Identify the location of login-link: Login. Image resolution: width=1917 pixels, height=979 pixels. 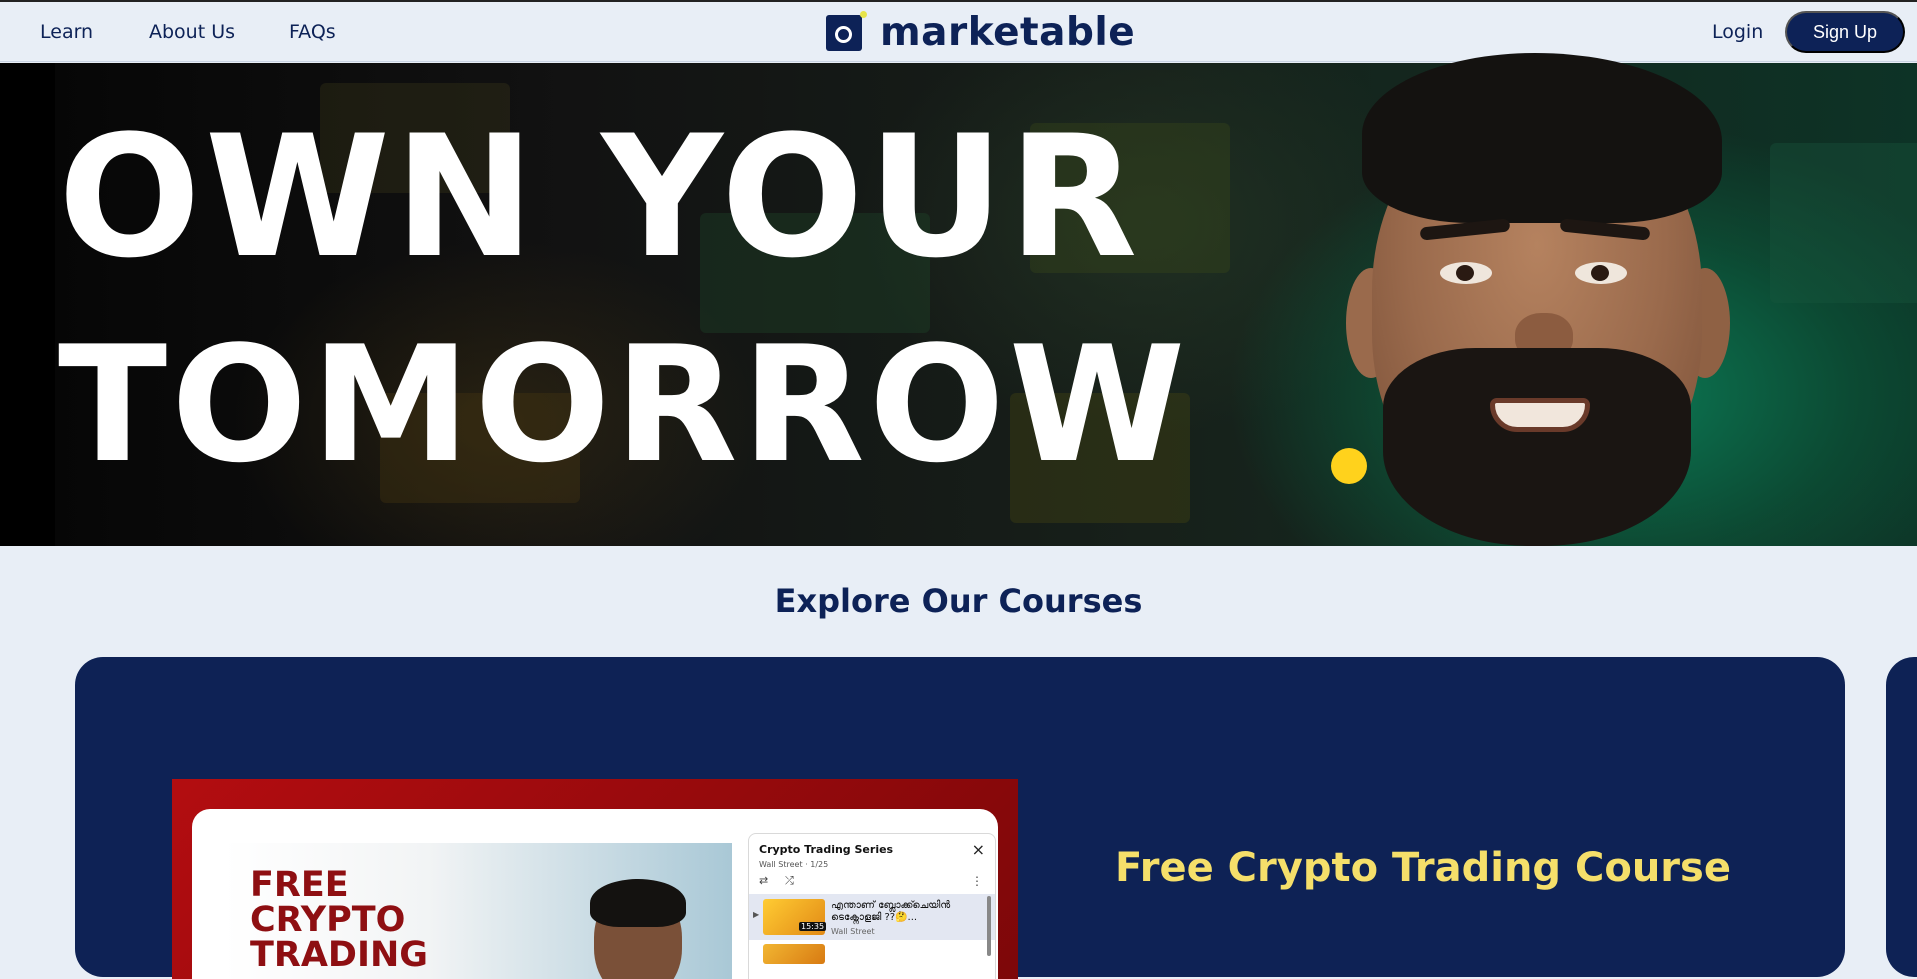
(1737, 32).